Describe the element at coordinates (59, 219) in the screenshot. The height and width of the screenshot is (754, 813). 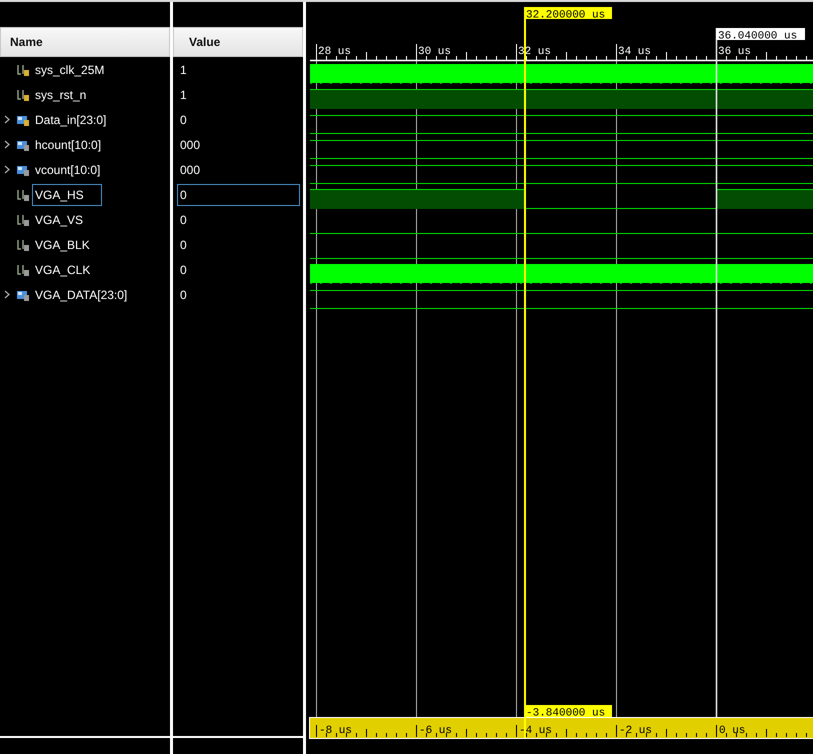
I see `signal-name: VGA_VS` at that location.